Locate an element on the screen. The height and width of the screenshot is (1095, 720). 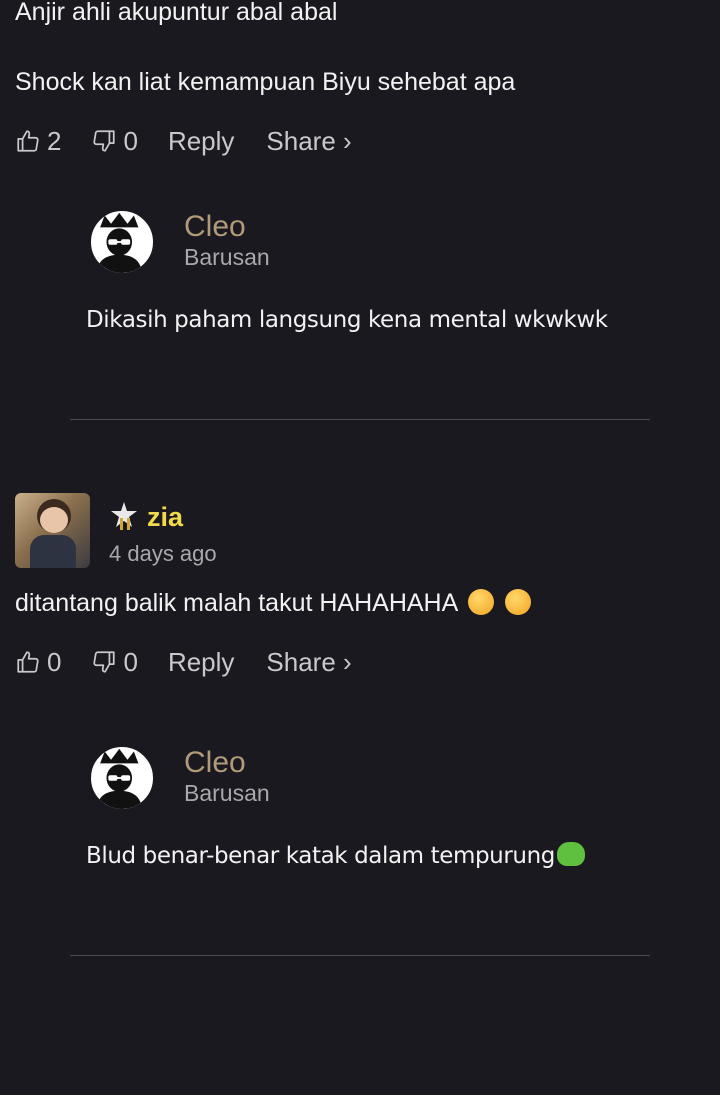
like-button: 0 is located at coordinates (38, 662).